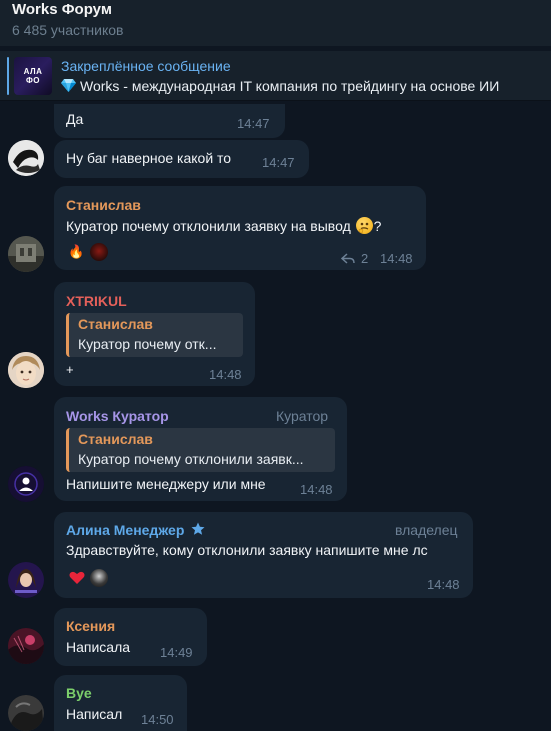  Describe the element at coordinates (90, 626) in the screenshot. I see `sender-name: Ксения` at that location.